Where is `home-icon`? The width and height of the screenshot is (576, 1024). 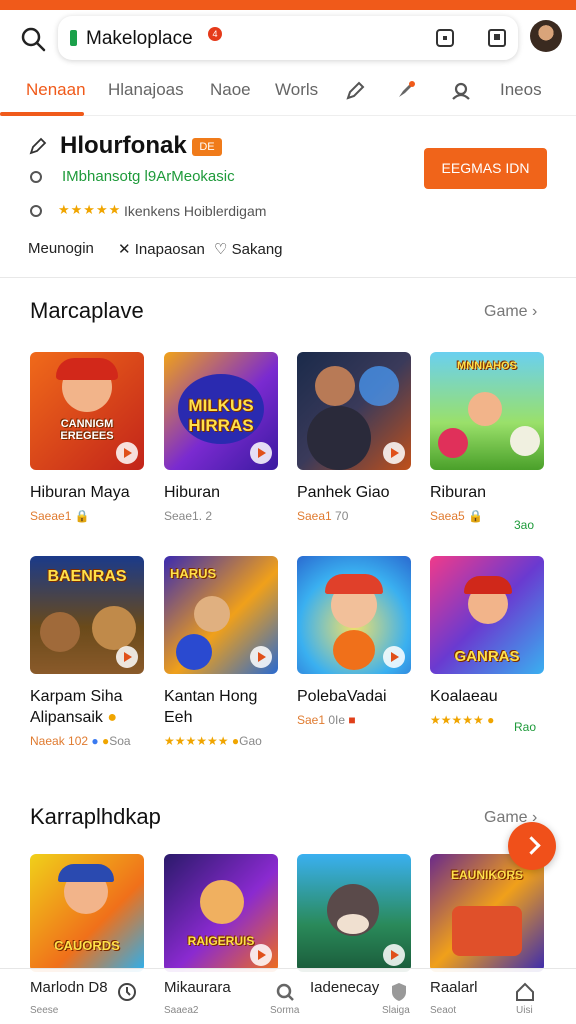
home-icon is located at coordinates (525, 992).